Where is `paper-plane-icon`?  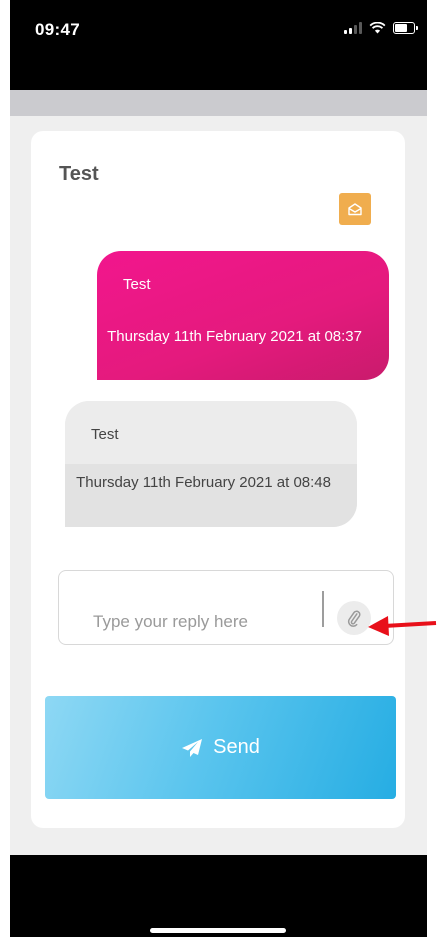 paper-plane-icon is located at coordinates (192, 747).